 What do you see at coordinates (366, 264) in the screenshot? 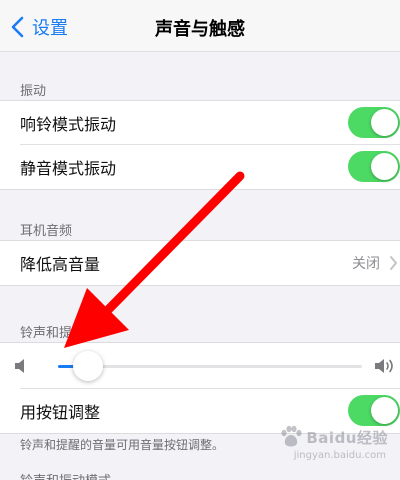
I see `reduce-loud-audio-value: 关闭` at bounding box center [366, 264].